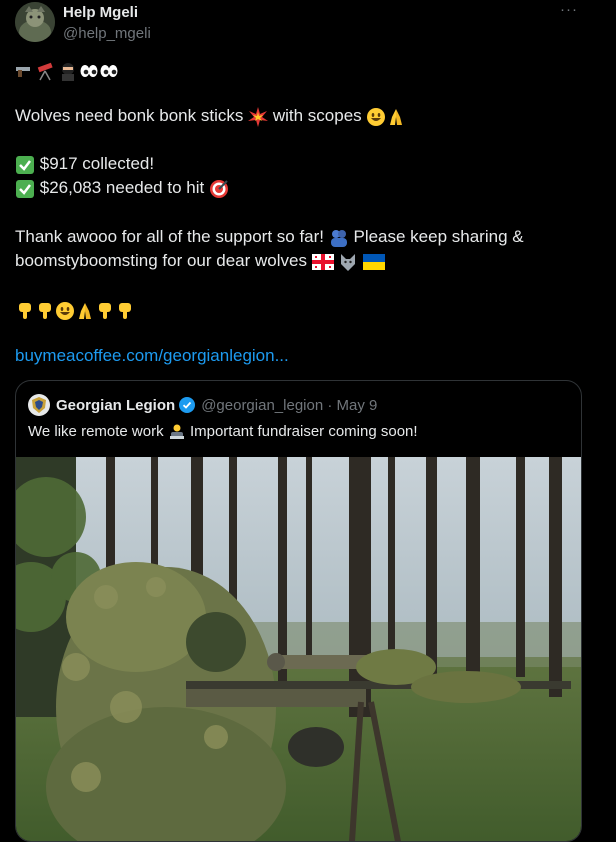 This screenshot has height=842, width=616. Describe the element at coordinates (317, 115) in the screenshot. I see `tweet-text: with scopes` at that location.